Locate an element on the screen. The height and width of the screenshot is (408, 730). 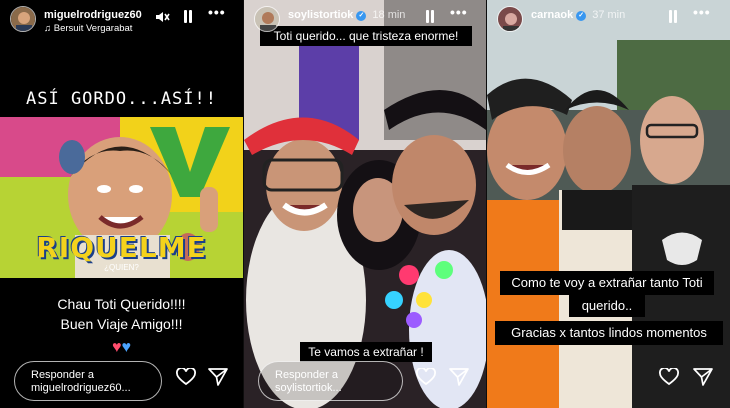
caption-line2: querido.. is located at coordinates (607, 306).